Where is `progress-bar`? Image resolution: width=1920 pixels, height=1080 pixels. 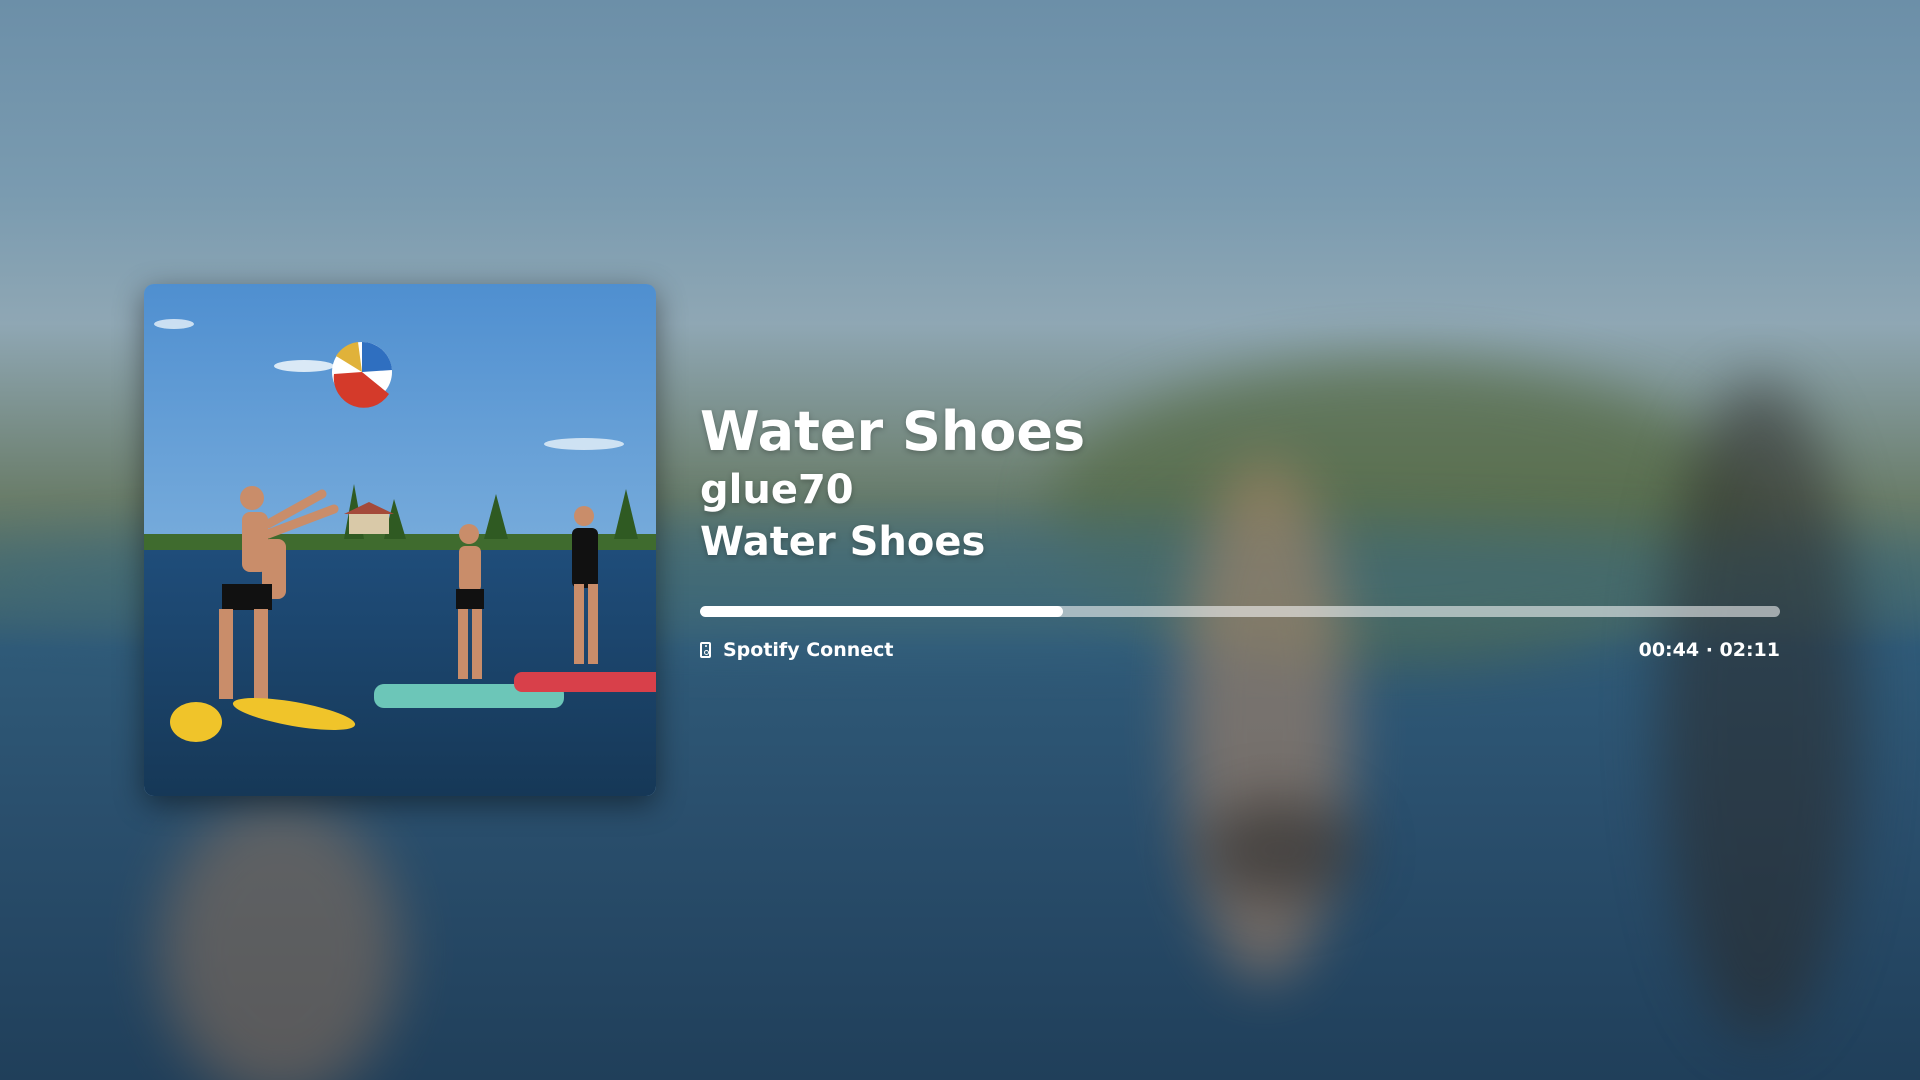 progress-bar is located at coordinates (1240, 611).